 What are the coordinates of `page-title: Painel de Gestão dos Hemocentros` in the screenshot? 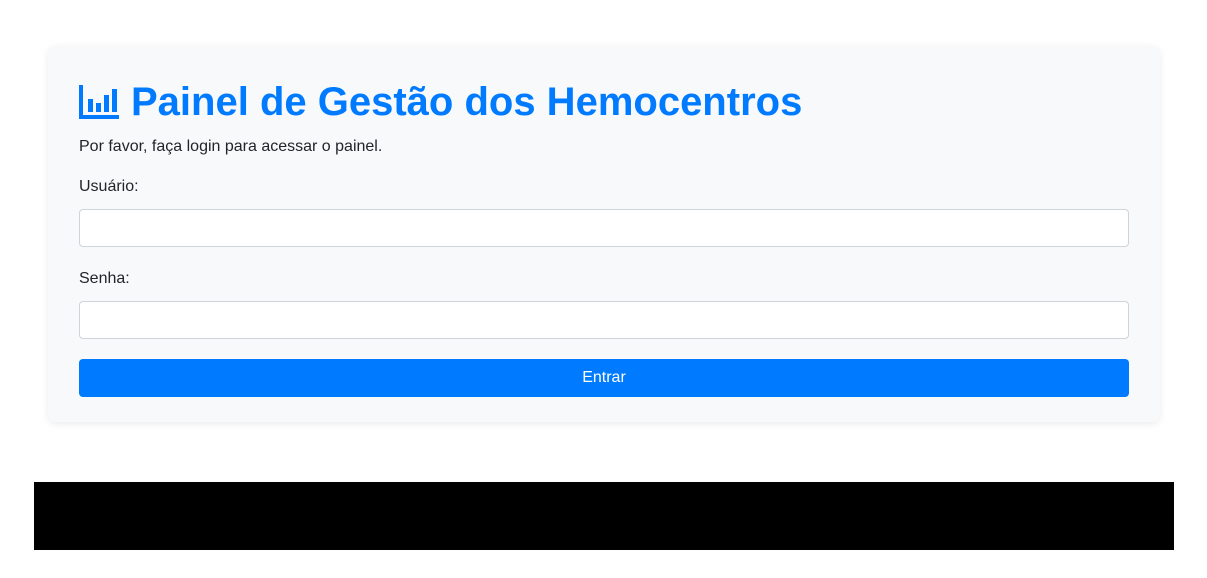 It's located at (467, 102).